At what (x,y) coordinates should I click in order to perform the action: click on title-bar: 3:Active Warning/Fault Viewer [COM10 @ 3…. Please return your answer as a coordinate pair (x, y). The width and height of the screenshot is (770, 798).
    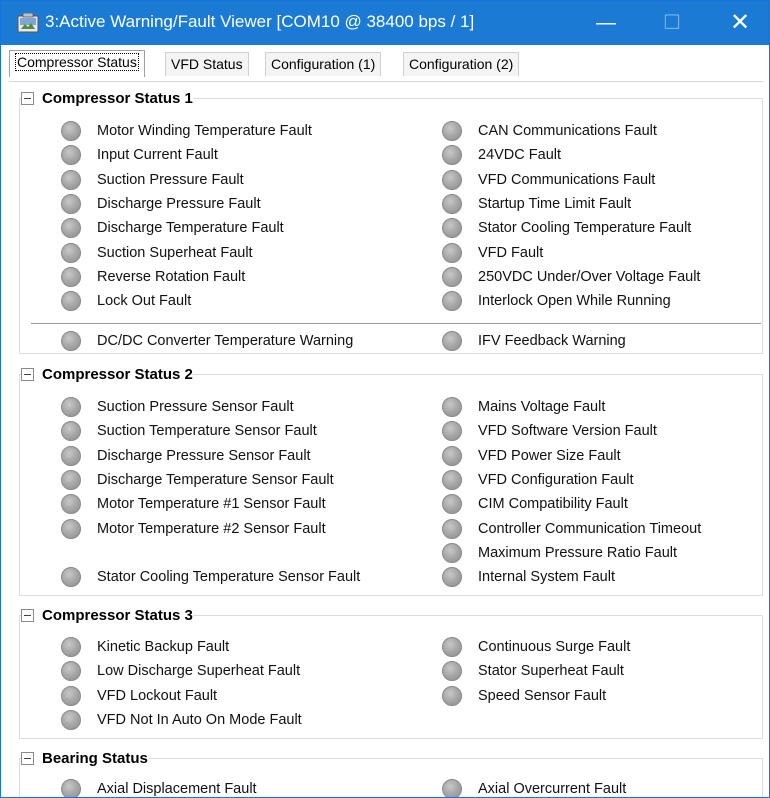
    Looking at the image, I should click on (385, 23).